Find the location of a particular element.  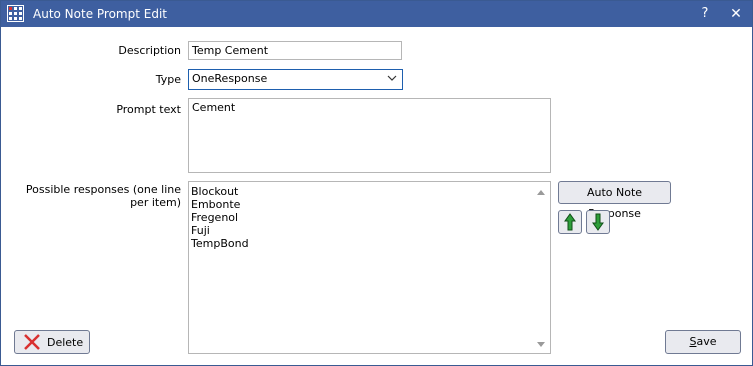

help-button: ? is located at coordinates (705, 14).